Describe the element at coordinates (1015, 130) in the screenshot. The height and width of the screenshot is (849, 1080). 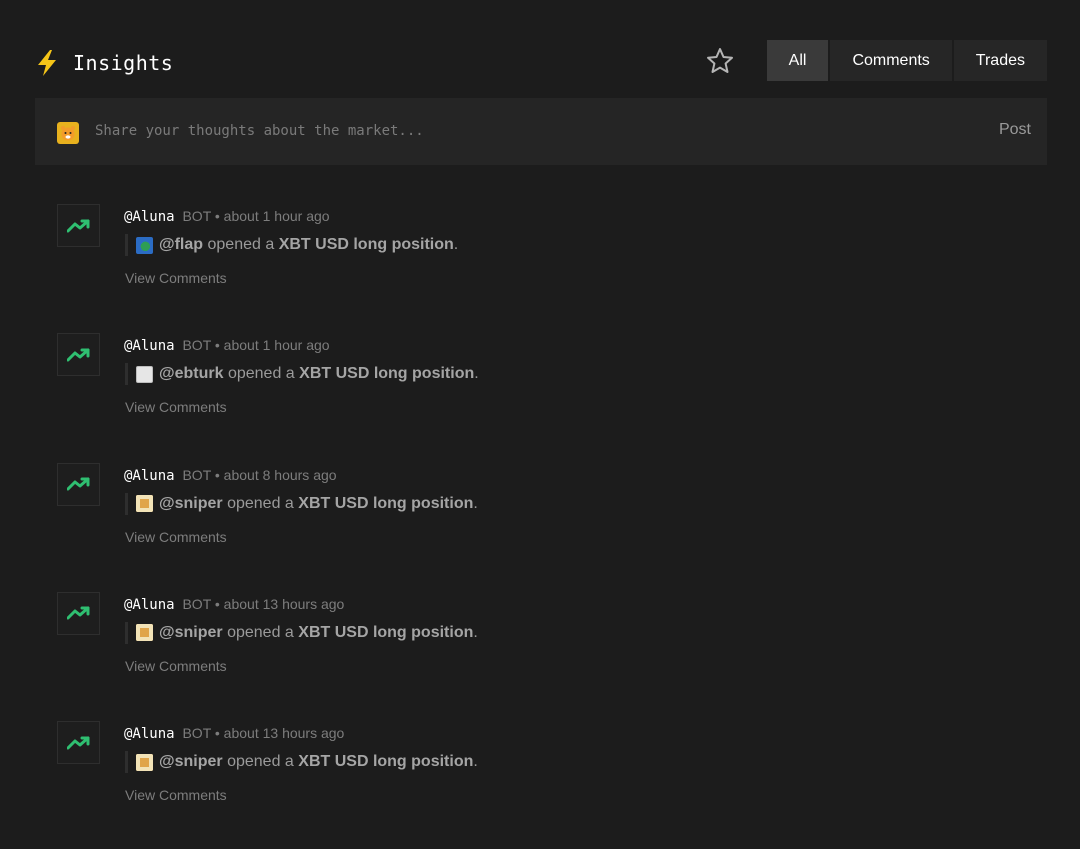
I see `post-button: Post` at that location.